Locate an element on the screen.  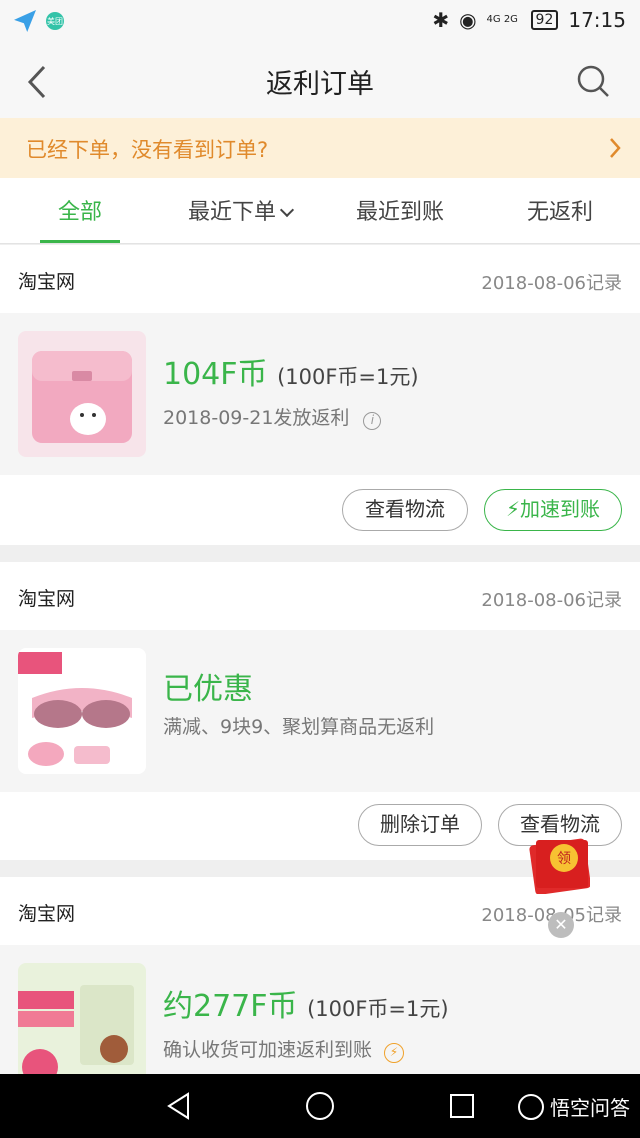
app-header: 返利订单 is located at coordinates (320, 81).